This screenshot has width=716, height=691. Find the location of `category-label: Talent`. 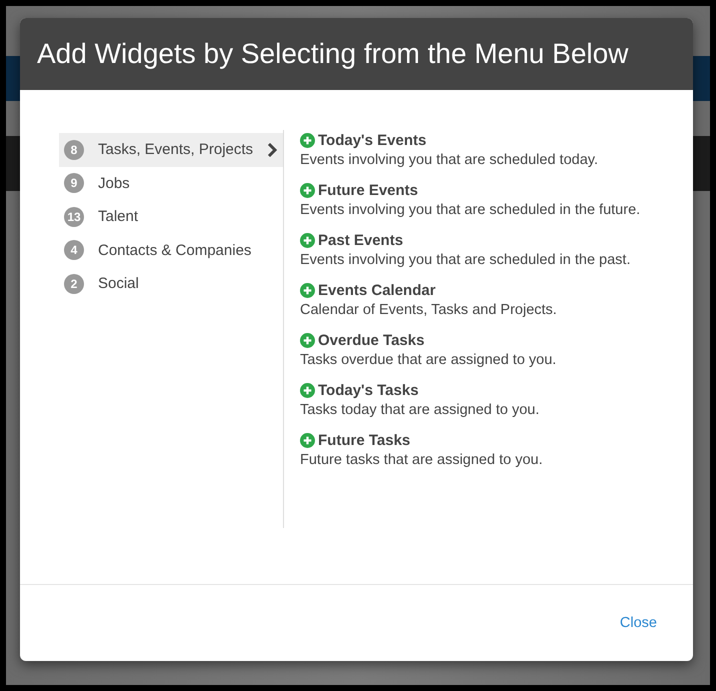

category-label: Talent is located at coordinates (119, 217).